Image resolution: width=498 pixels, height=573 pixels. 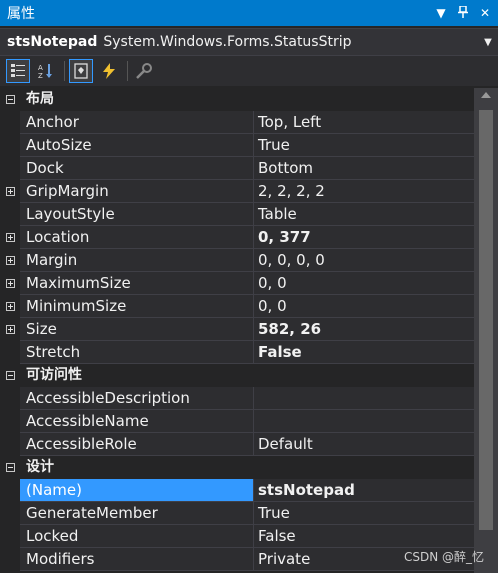 What do you see at coordinates (144, 71) in the screenshot?
I see `property-pages-icon` at bounding box center [144, 71].